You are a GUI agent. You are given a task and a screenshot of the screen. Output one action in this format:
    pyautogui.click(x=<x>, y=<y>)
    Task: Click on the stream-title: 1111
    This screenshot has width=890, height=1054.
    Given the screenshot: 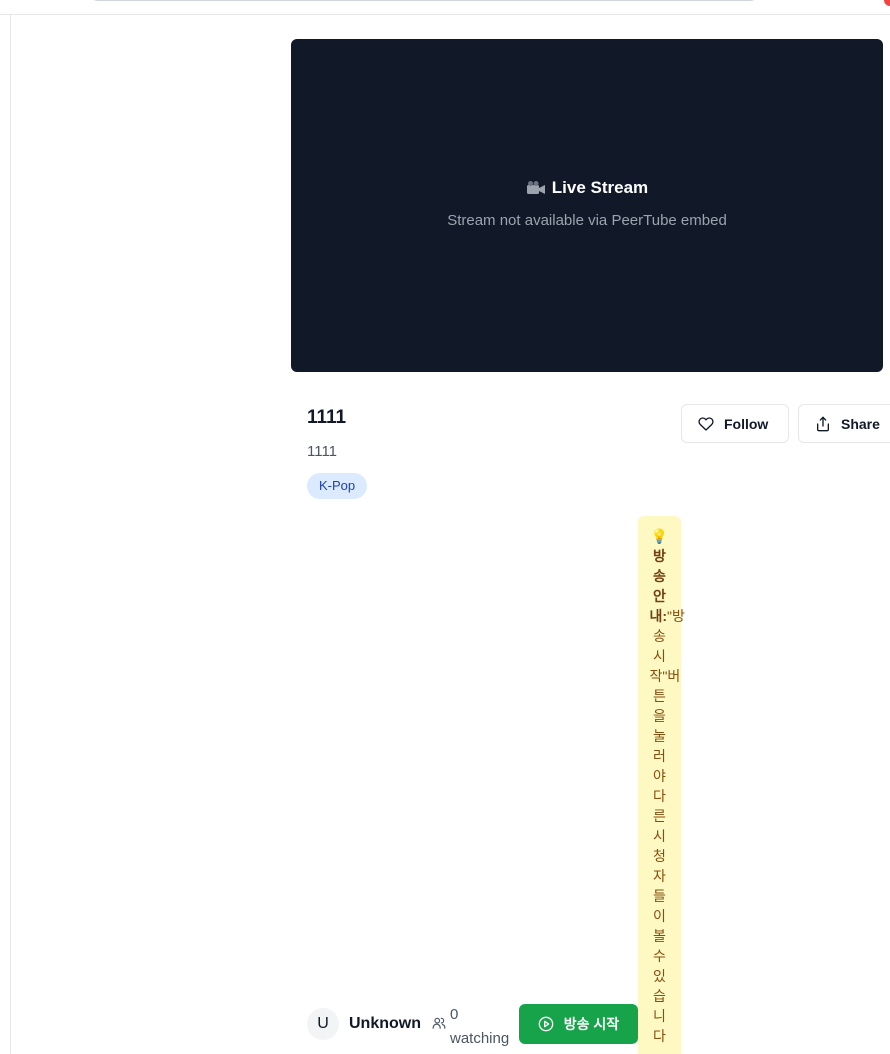 What is the action you would take?
    pyautogui.click(x=327, y=417)
    